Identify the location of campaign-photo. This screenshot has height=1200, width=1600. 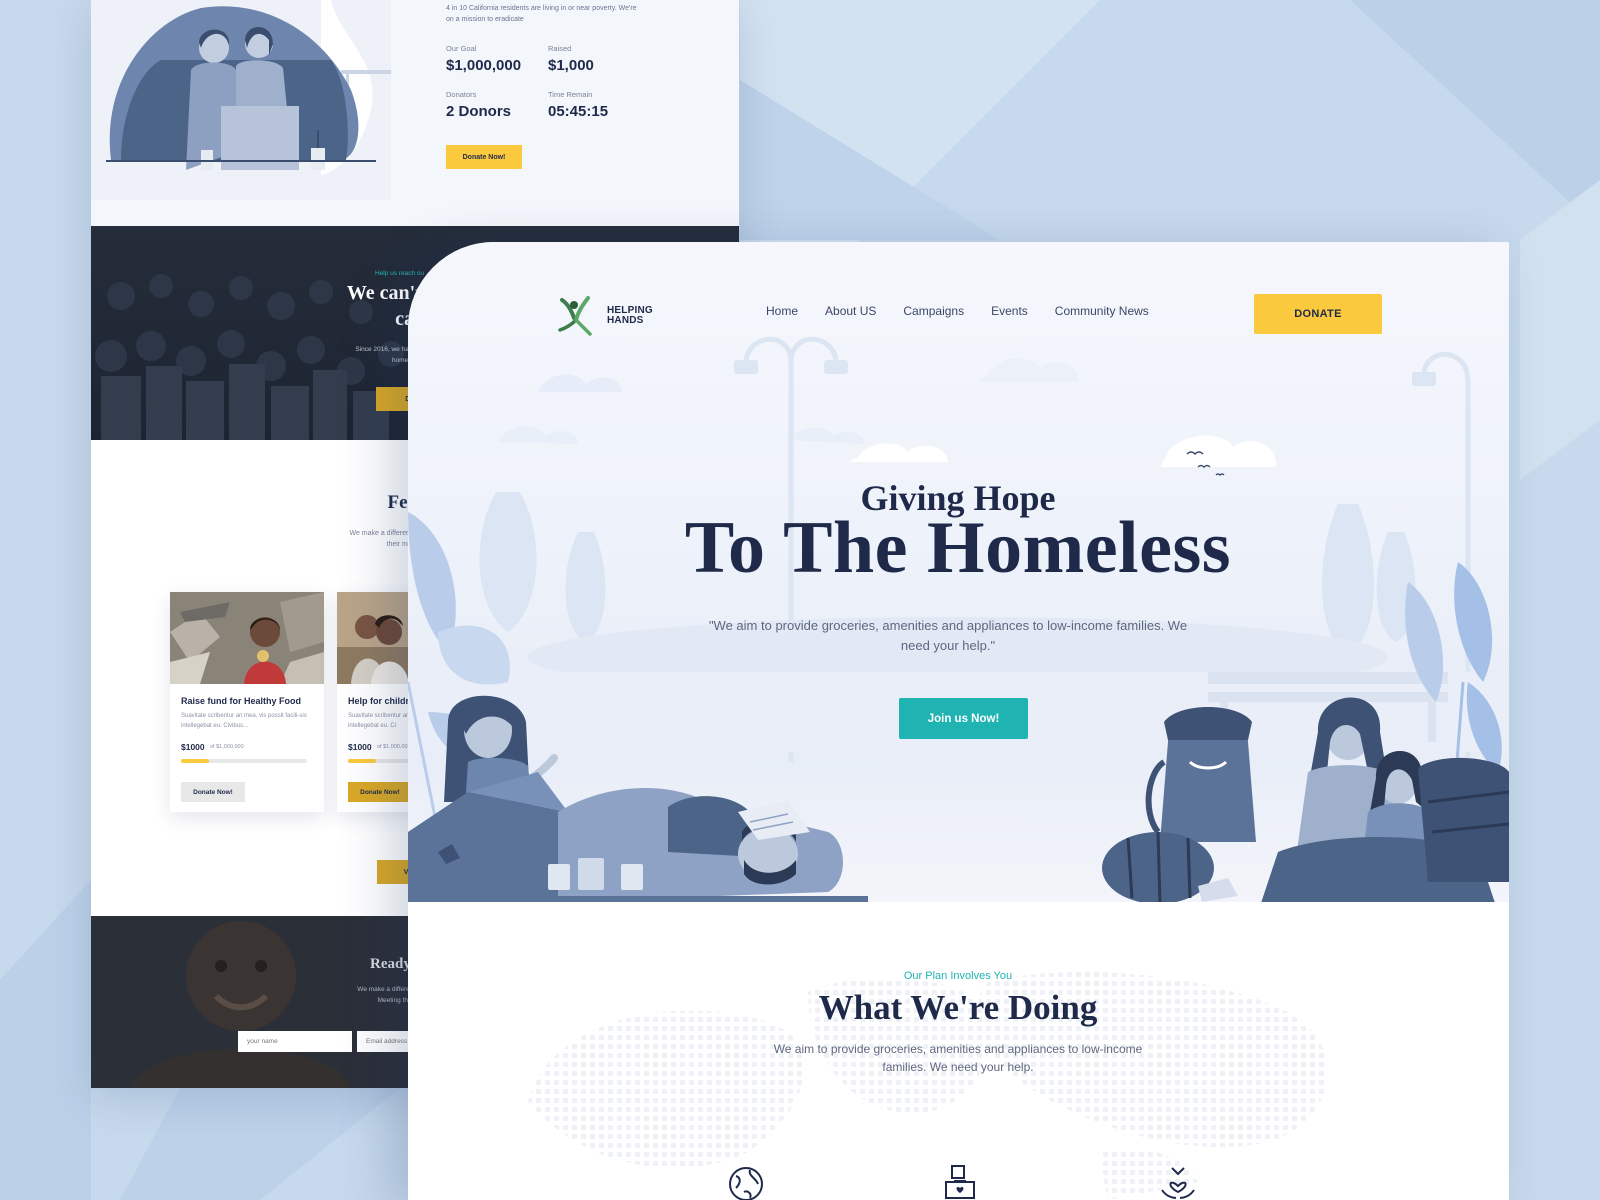
(247, 638).